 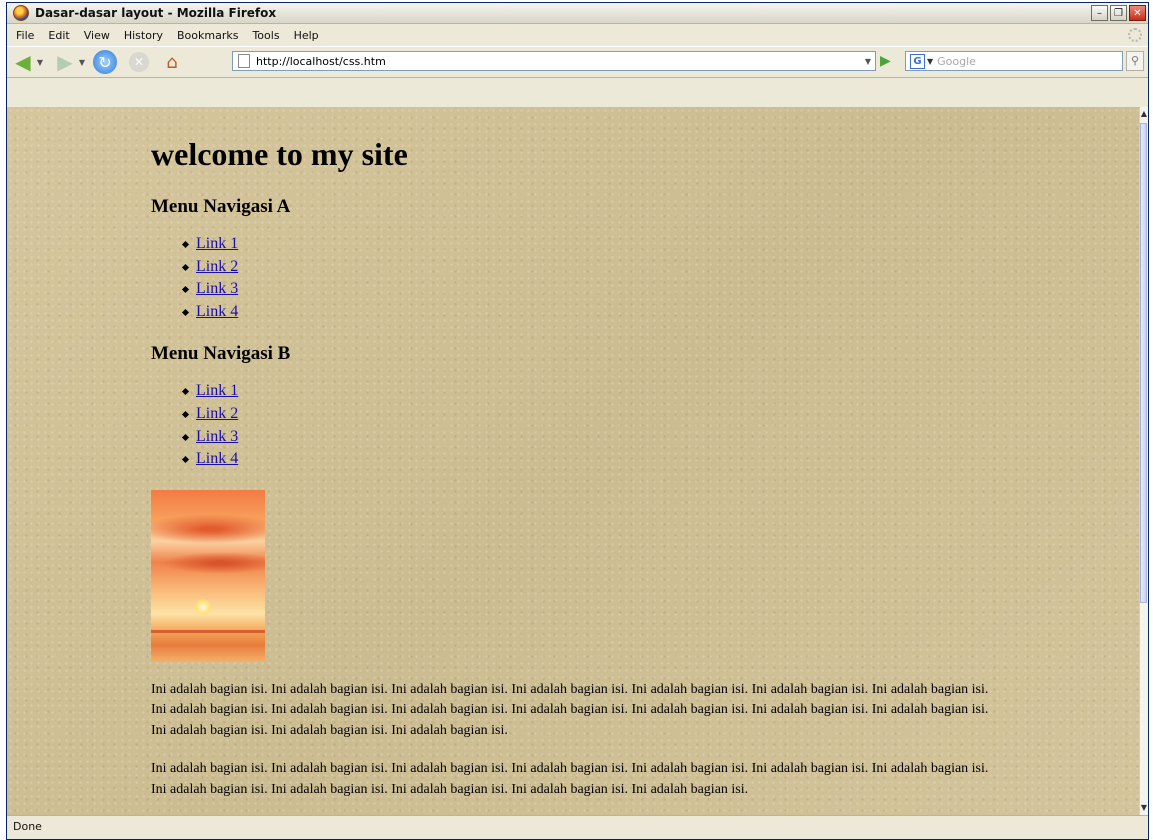 I want to click on url-dropdown-icon: ▼, so click(x=868, y=61).